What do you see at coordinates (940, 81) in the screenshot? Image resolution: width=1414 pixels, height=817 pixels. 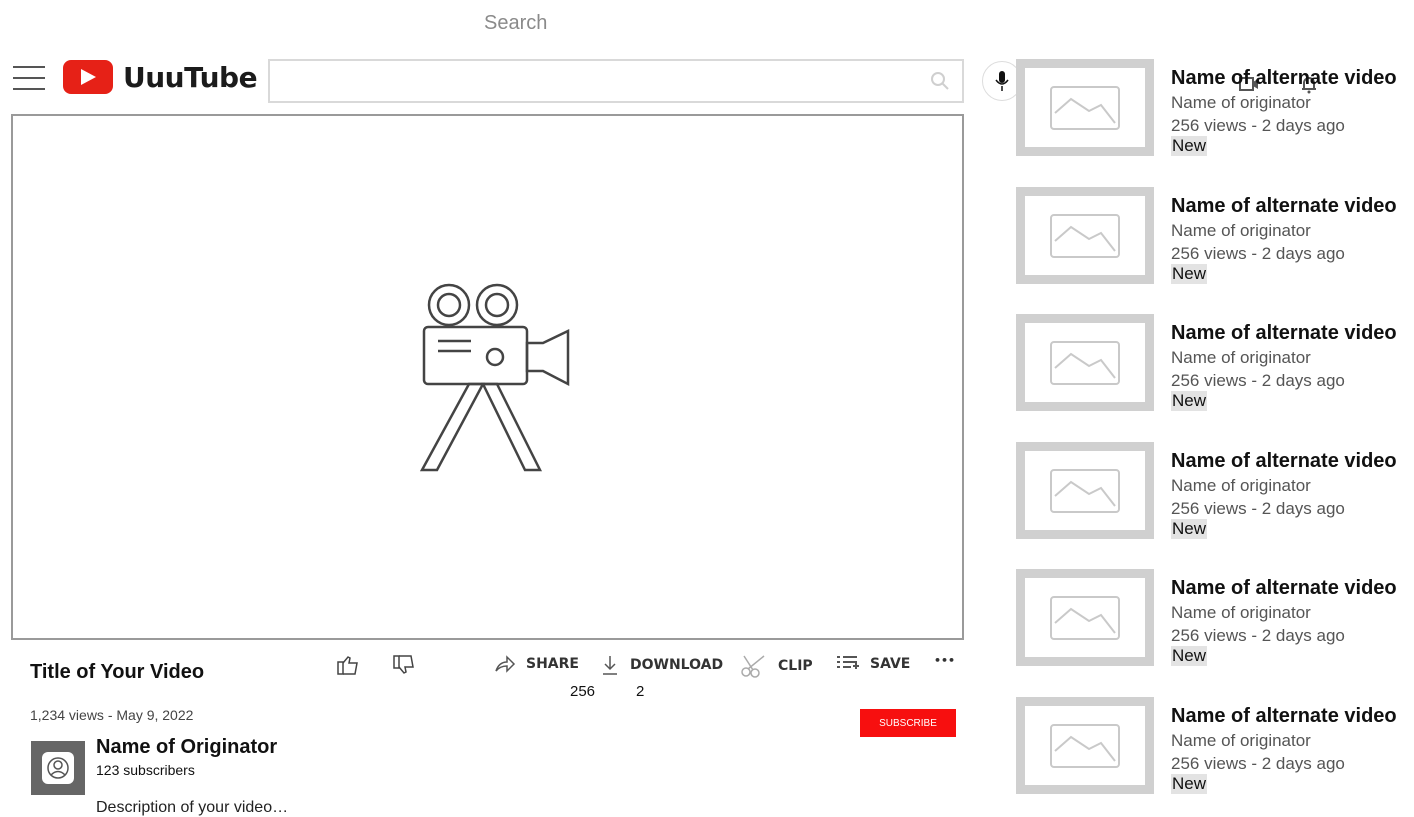 I see `search-icon` at bounding box center [940, 81].